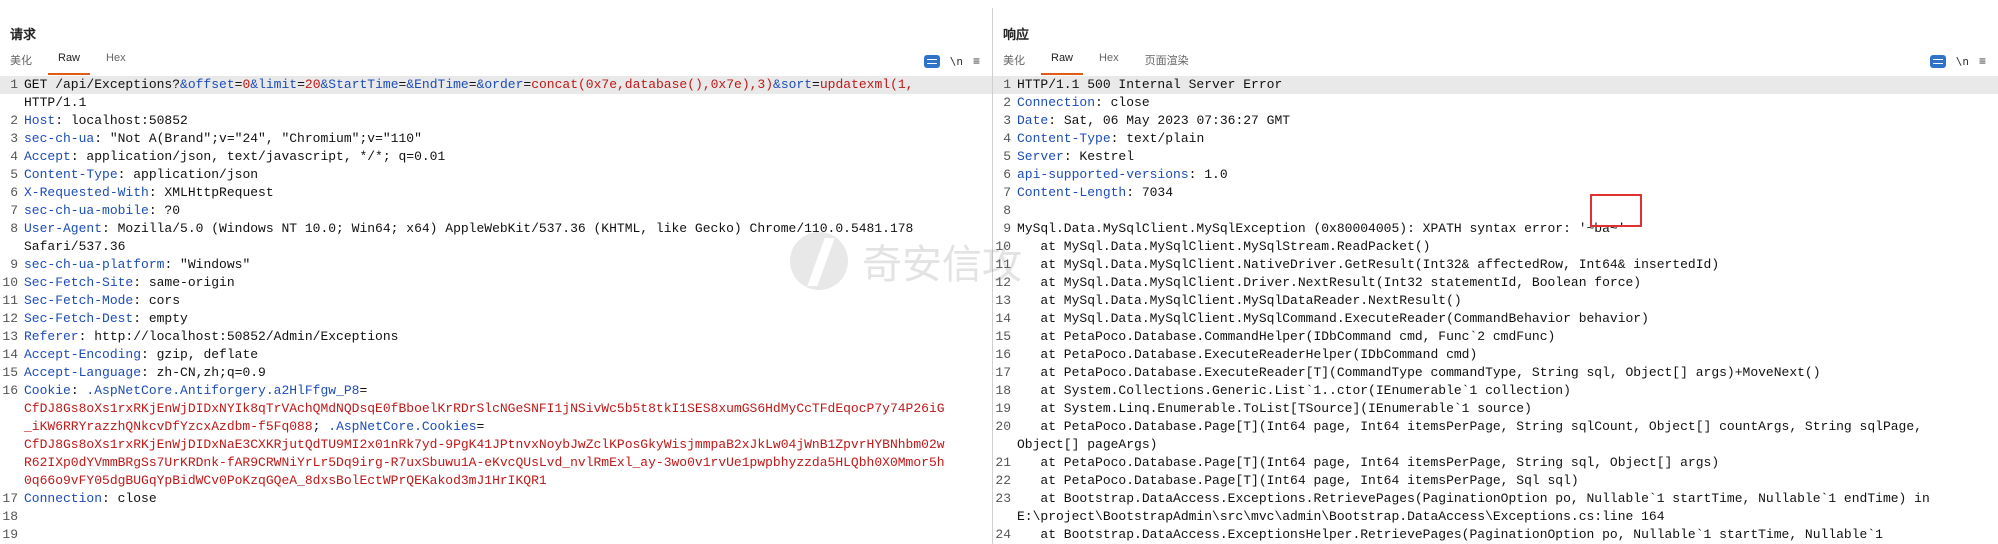 This screenshot has width=1998, height=544. I want to click on token-text: : empty, so click(160, 318).